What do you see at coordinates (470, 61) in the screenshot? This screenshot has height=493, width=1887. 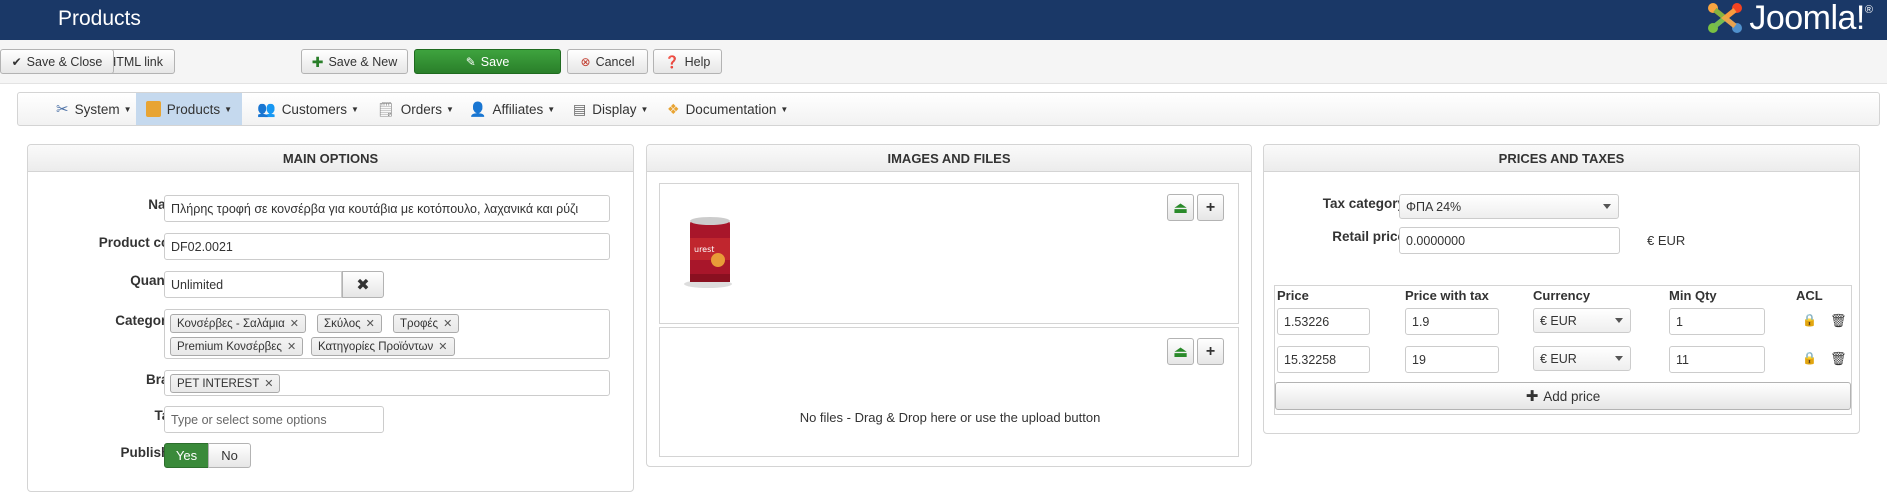 I see `edit-icon: ✎` at bounding box center [470, 61].